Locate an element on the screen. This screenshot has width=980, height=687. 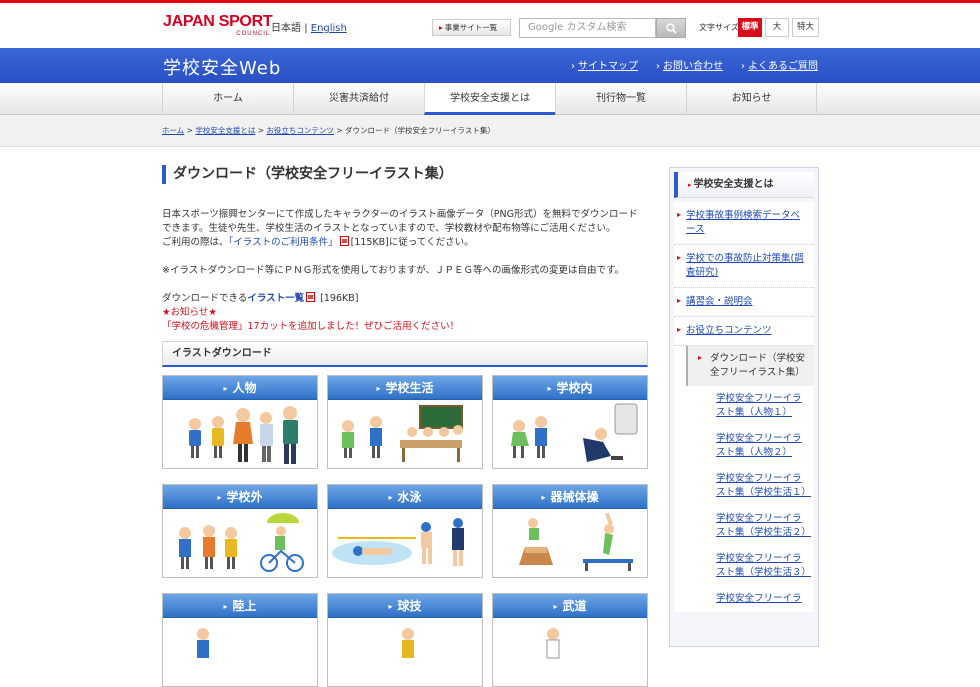
font-size-xlarge-button: 特大 is located at coordinates (805, 27).